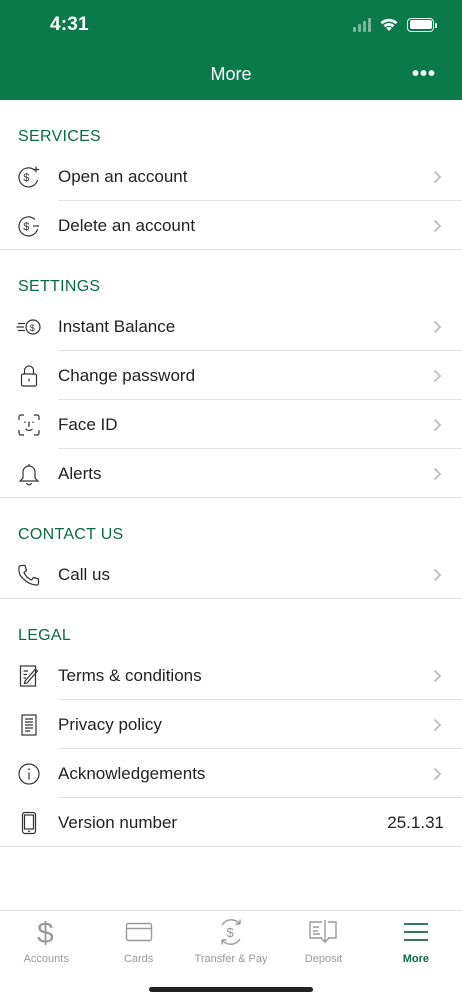  What do you see at coordinates (231, 773) in the screenshot?
I see `acknowledgements-row: Acknowledgements` at bounding box center [231, 773].